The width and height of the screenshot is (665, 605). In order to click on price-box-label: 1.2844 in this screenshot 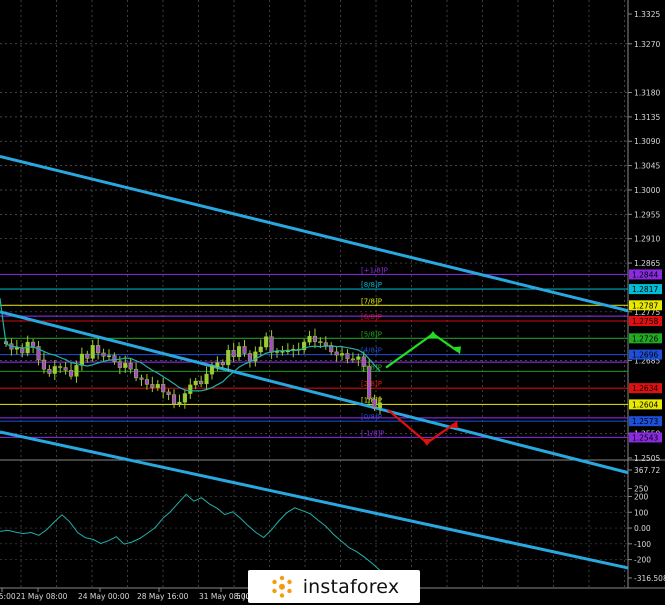, I will do `click(645, 274)`.